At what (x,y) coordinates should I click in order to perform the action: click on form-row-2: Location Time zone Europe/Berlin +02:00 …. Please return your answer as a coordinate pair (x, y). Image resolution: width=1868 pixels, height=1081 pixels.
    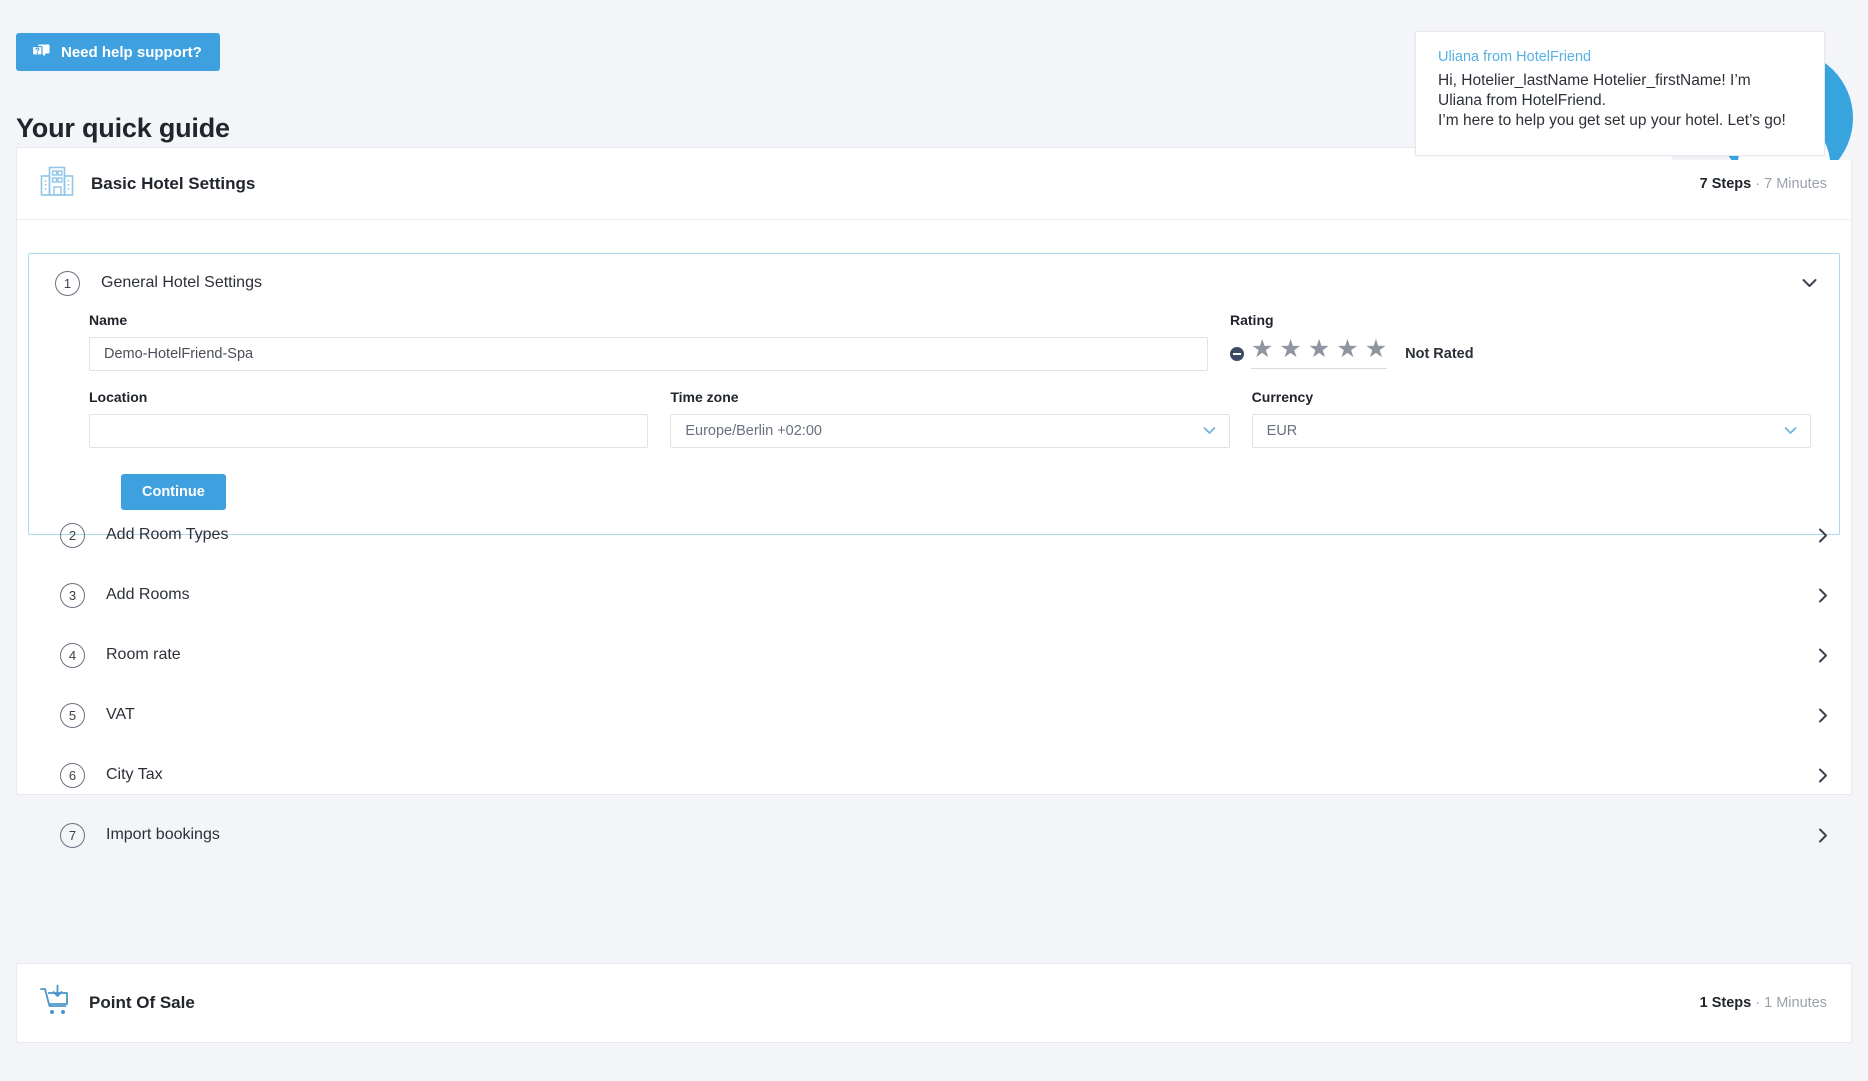
    Looking at the image, I should click on (950, 418).